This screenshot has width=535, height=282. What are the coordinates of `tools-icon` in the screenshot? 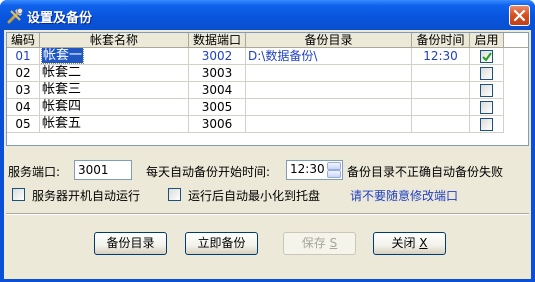 It's located at (15, 16).